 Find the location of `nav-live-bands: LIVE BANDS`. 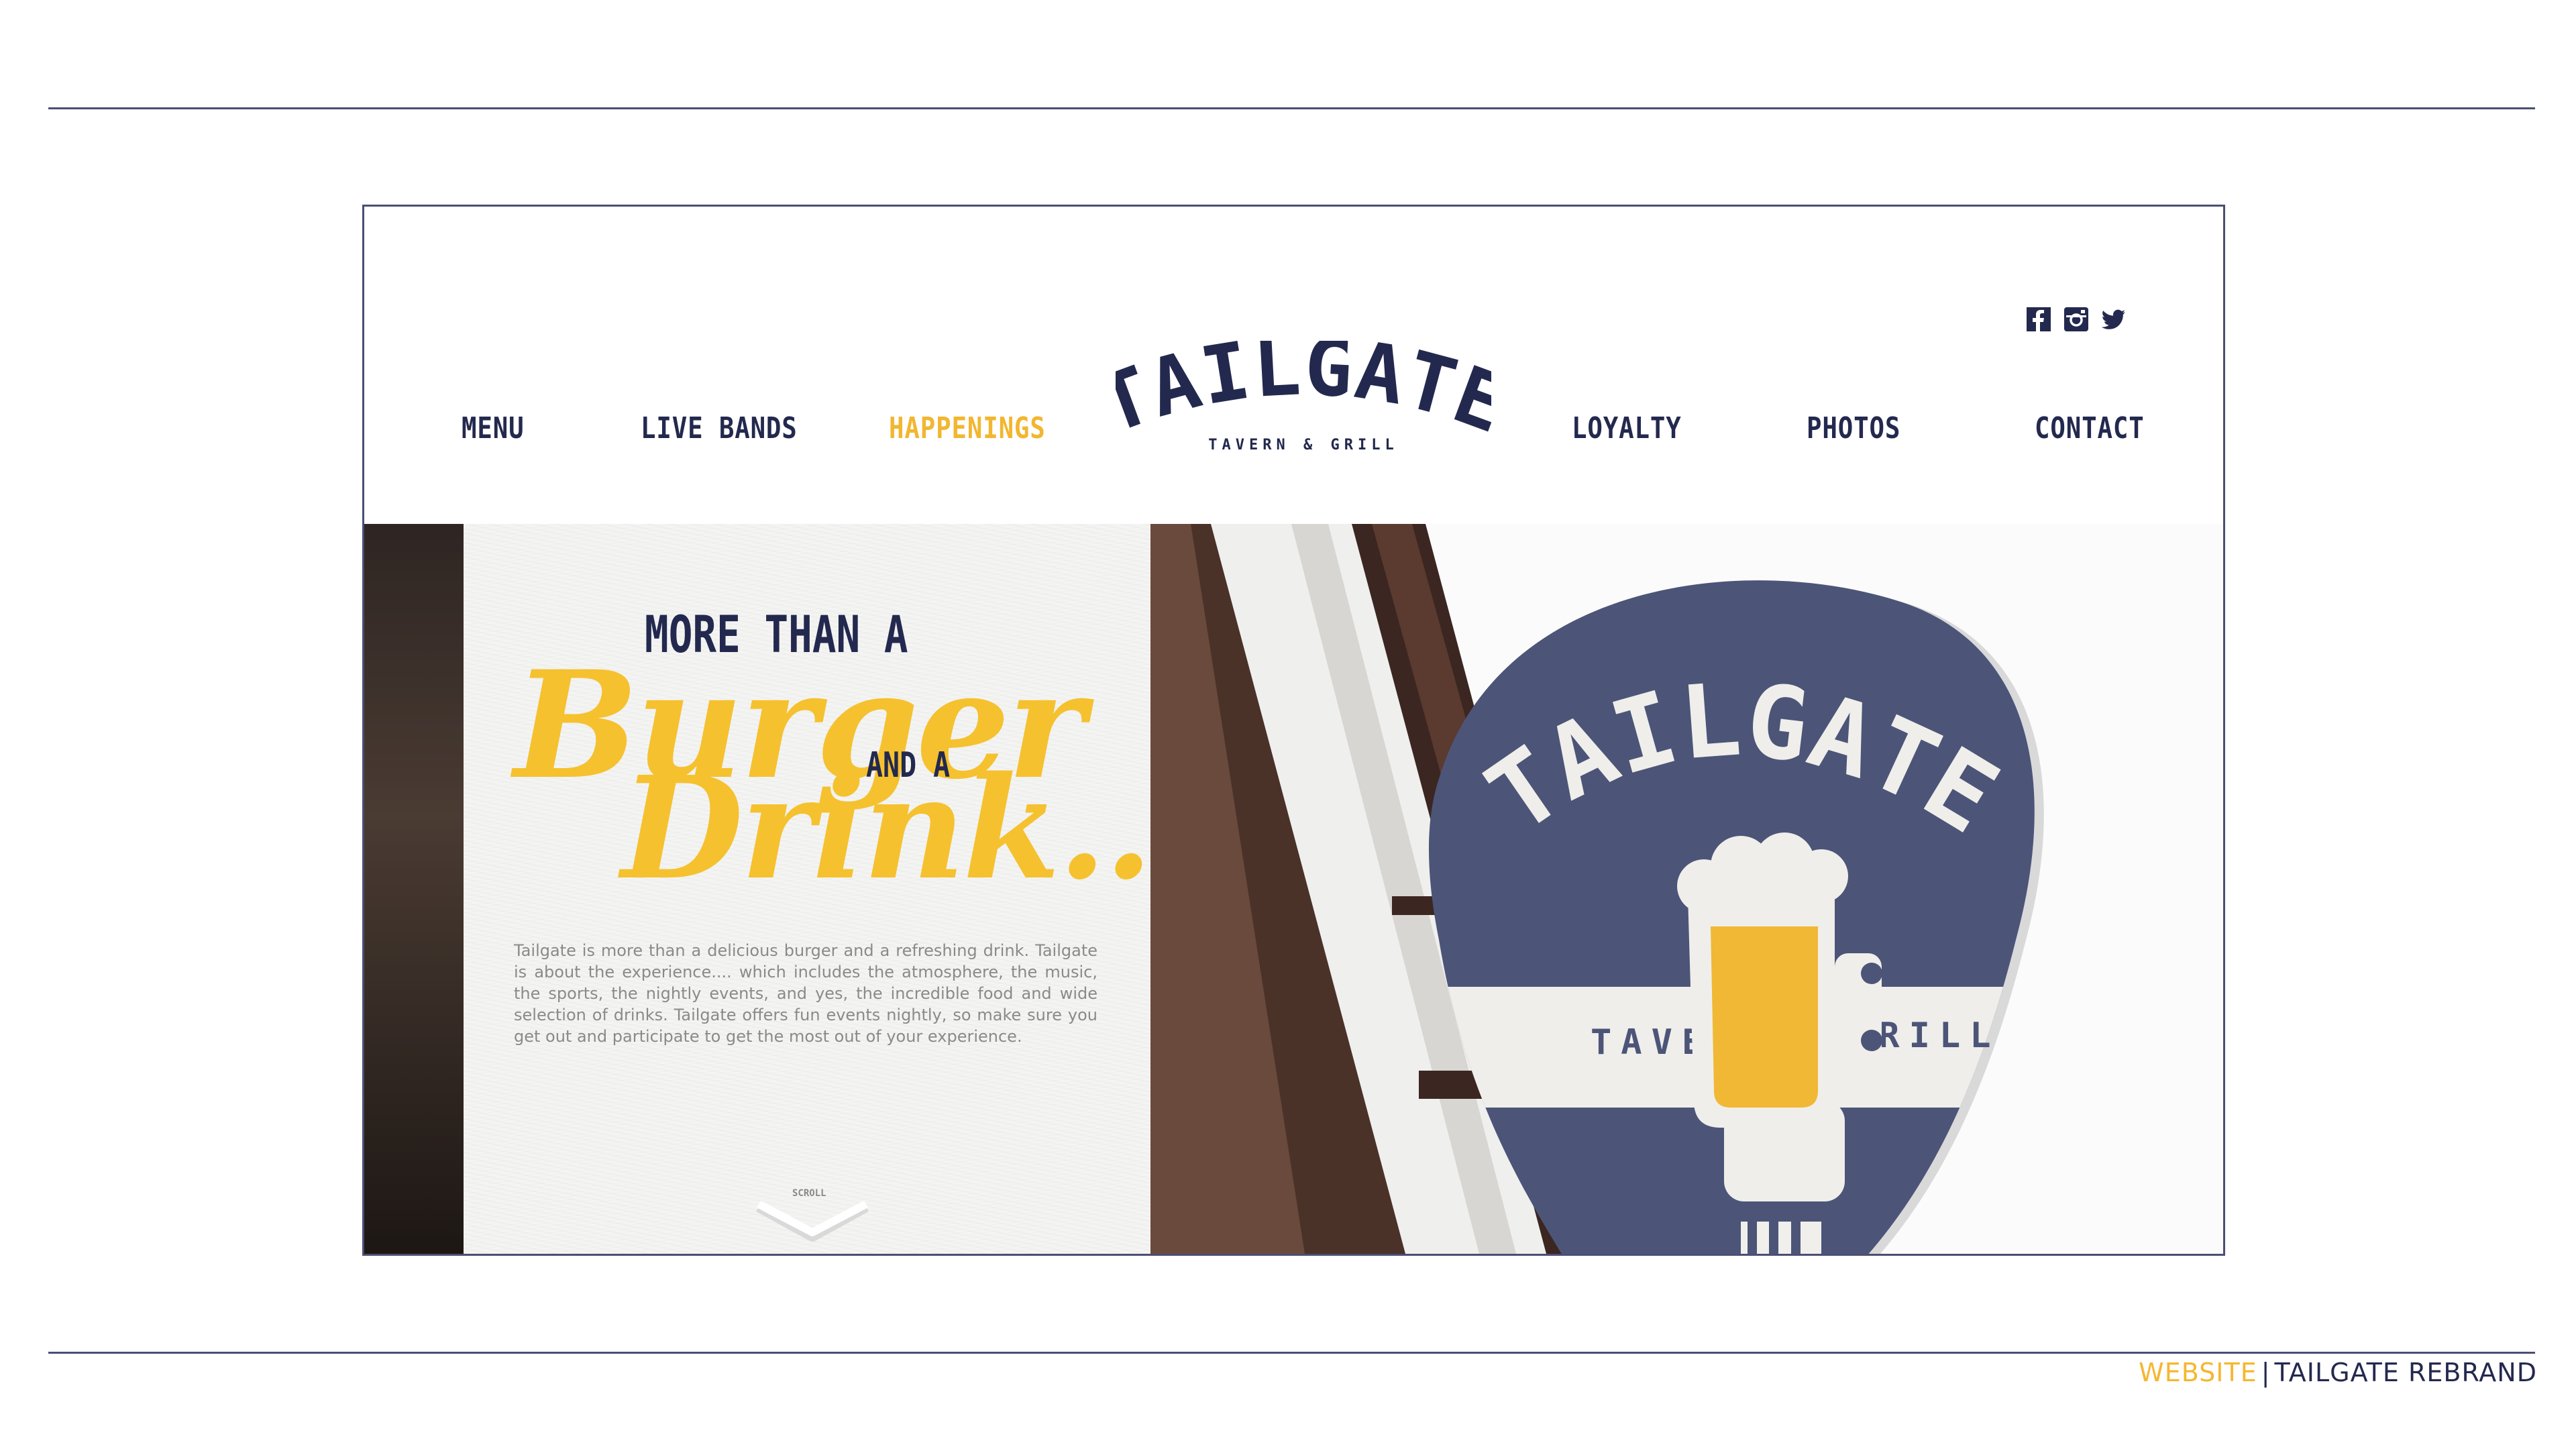

nav-live-bands: LIVE BANDS is located at coordinates (719, 428).